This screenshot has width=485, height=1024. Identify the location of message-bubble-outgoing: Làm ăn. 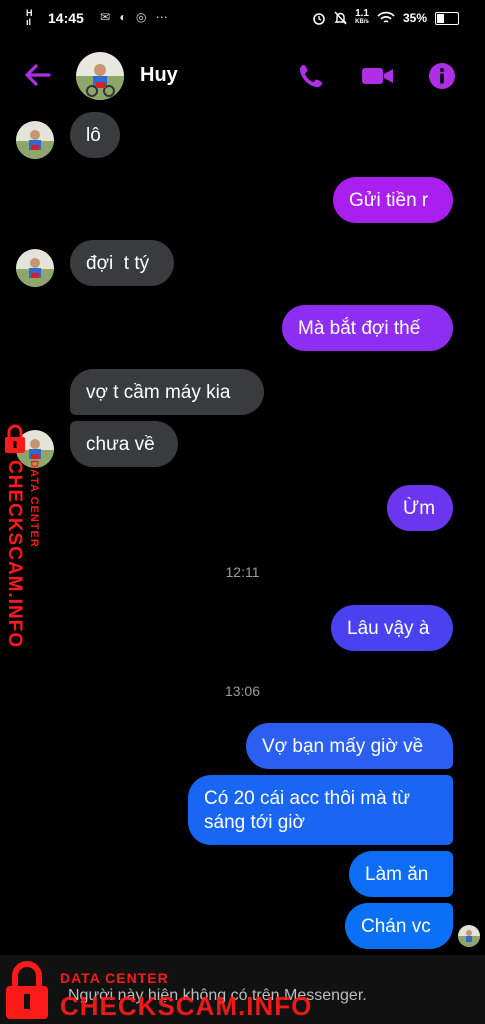
(401, 874).